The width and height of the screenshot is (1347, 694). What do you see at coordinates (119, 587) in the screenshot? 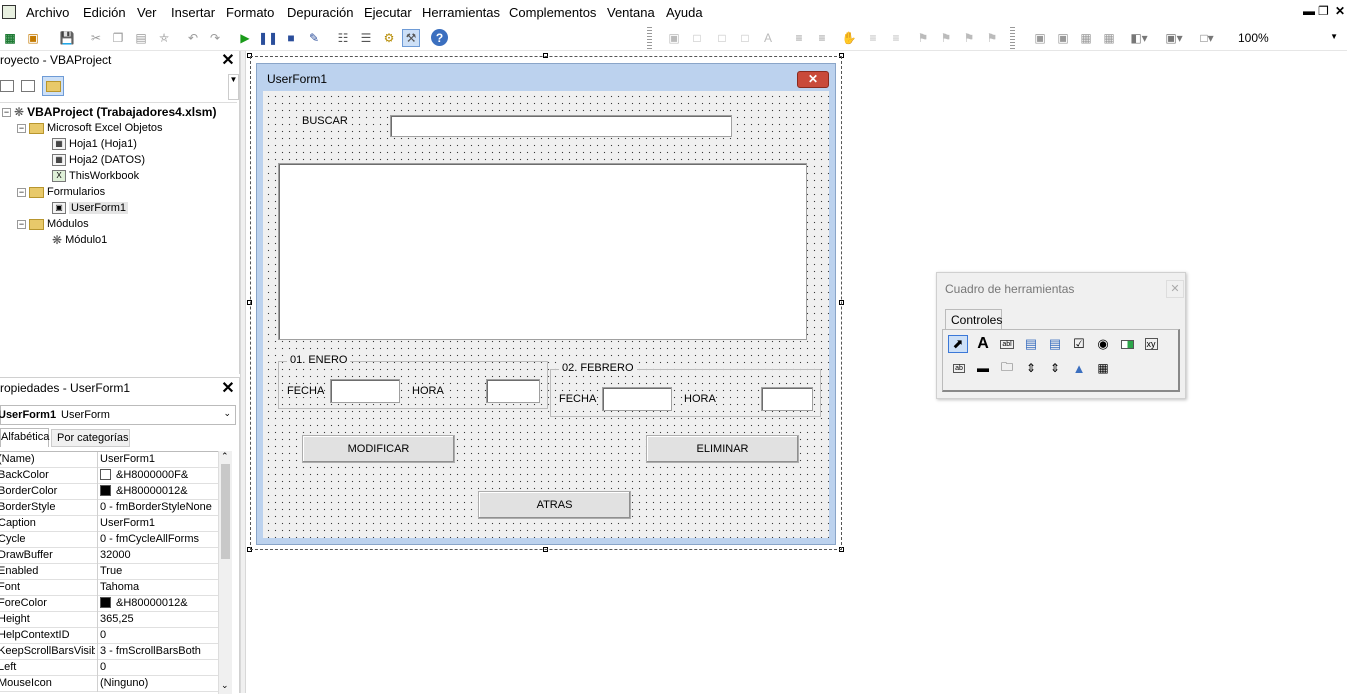
I see `property-value: Tahoma` at bounding box center [119, 587].